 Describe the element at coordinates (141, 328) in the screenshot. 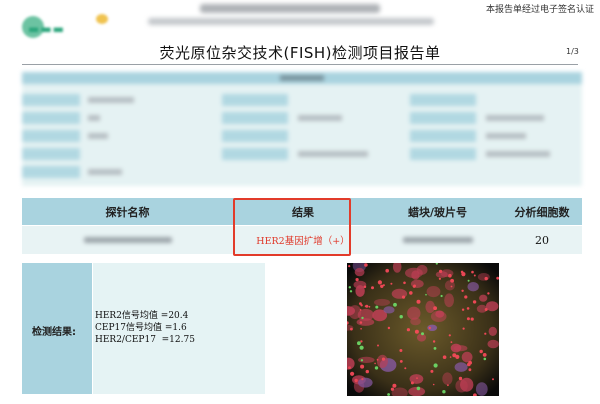

I see `cep17-mean-line: CEP17信号均值 =1.6` at that location.